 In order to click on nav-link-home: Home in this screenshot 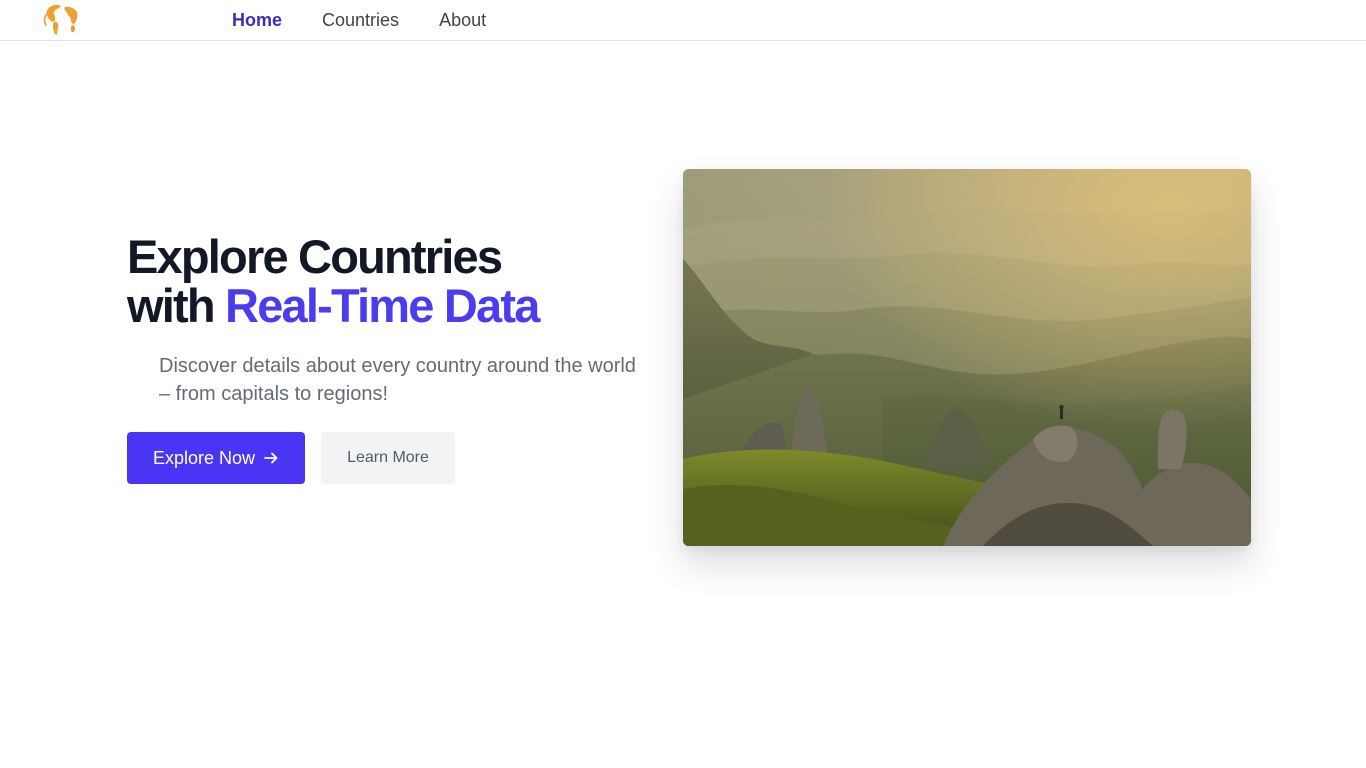, I will do `click(257, 20)`.